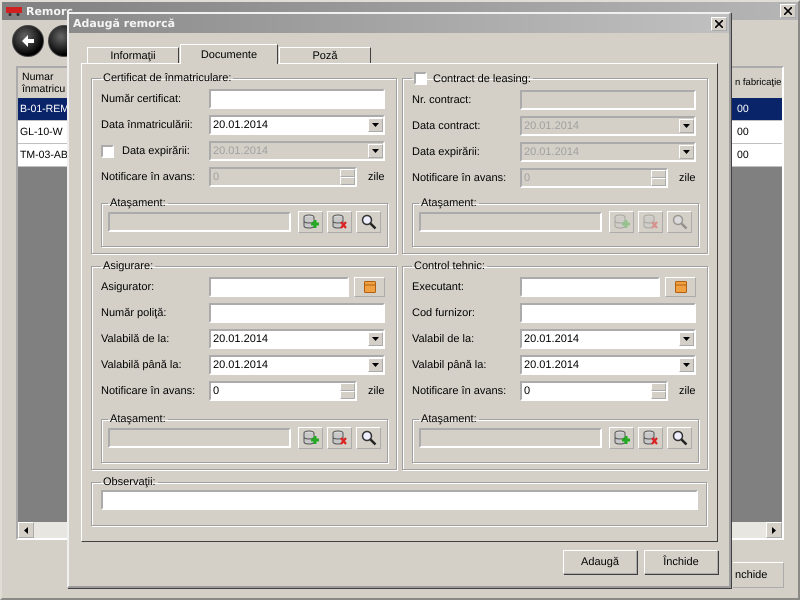 Image resolution: width=800 pixels, height=600 pixels. What do you see at coordinates (167, 78) in the screenshot?
I see `group-title: Certificat de înmatriculare:` at bounding box center [167, 78].